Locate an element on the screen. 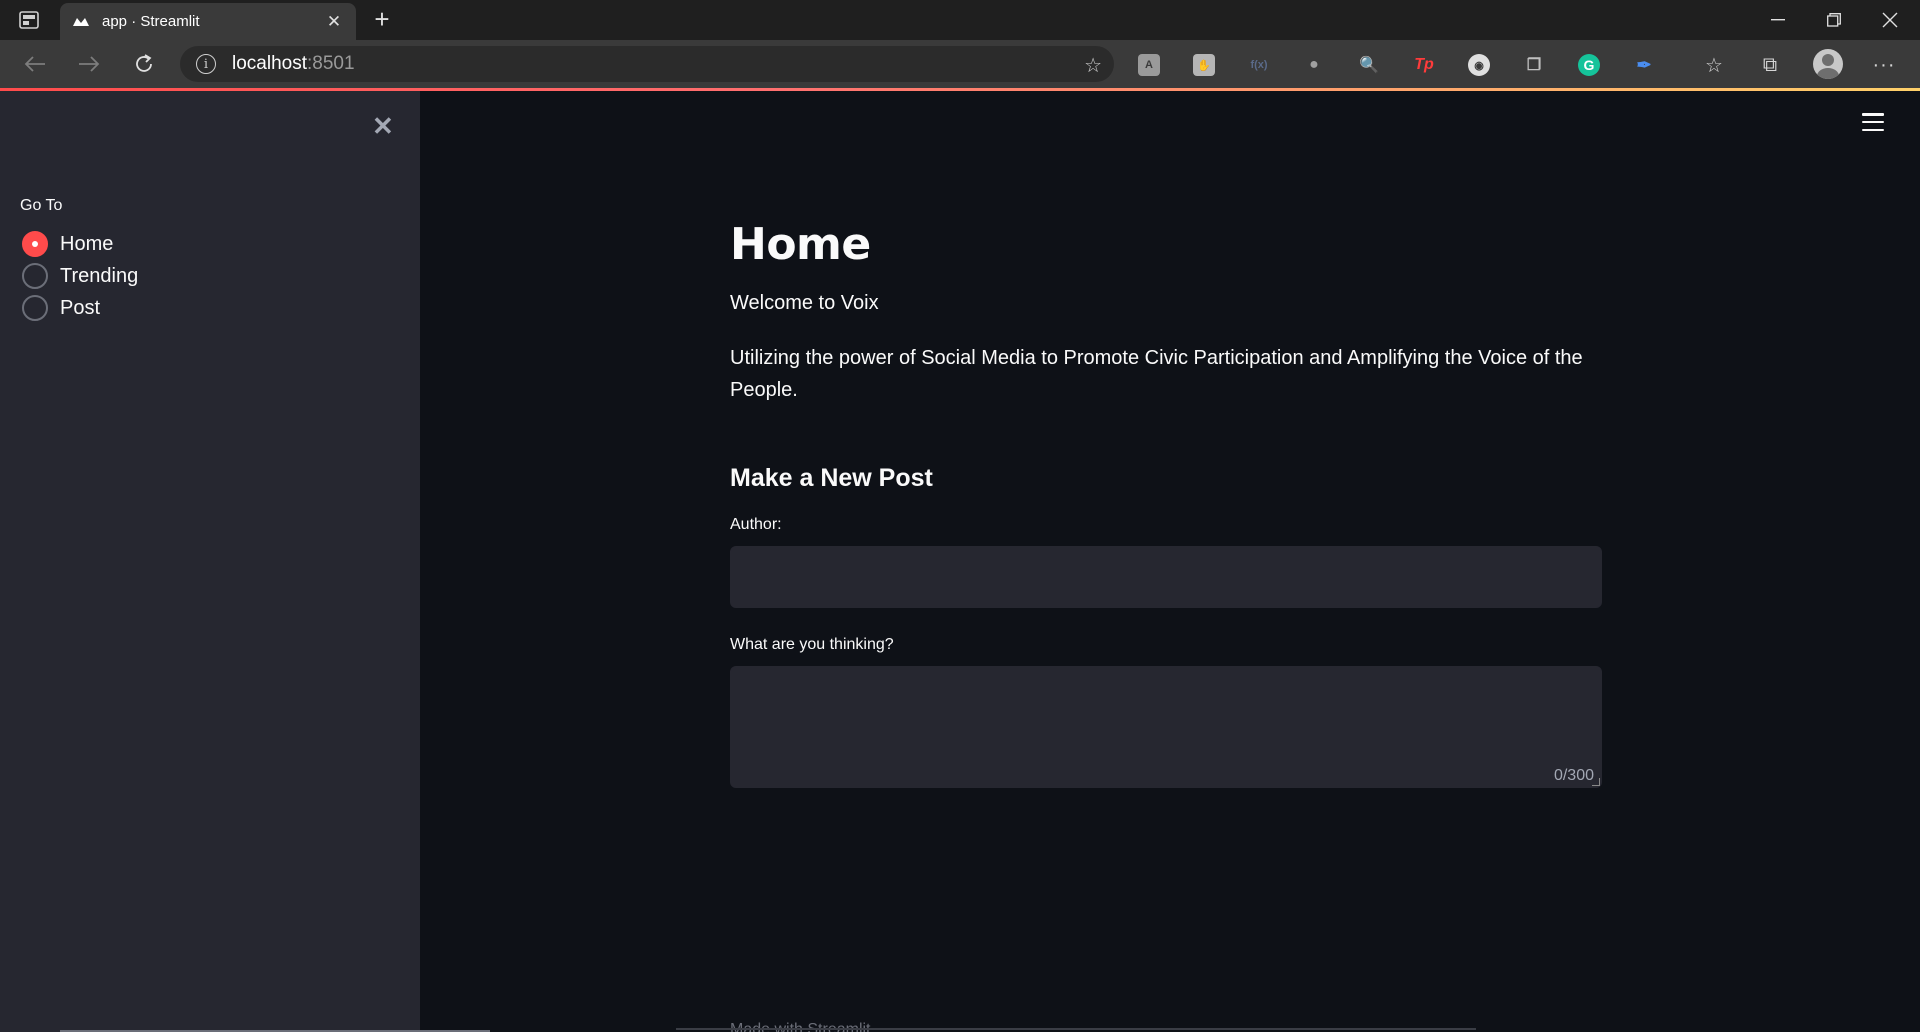 This screenshot has width=1920, height=1032. url-port: :8501 is located at coordinates (331, 63).